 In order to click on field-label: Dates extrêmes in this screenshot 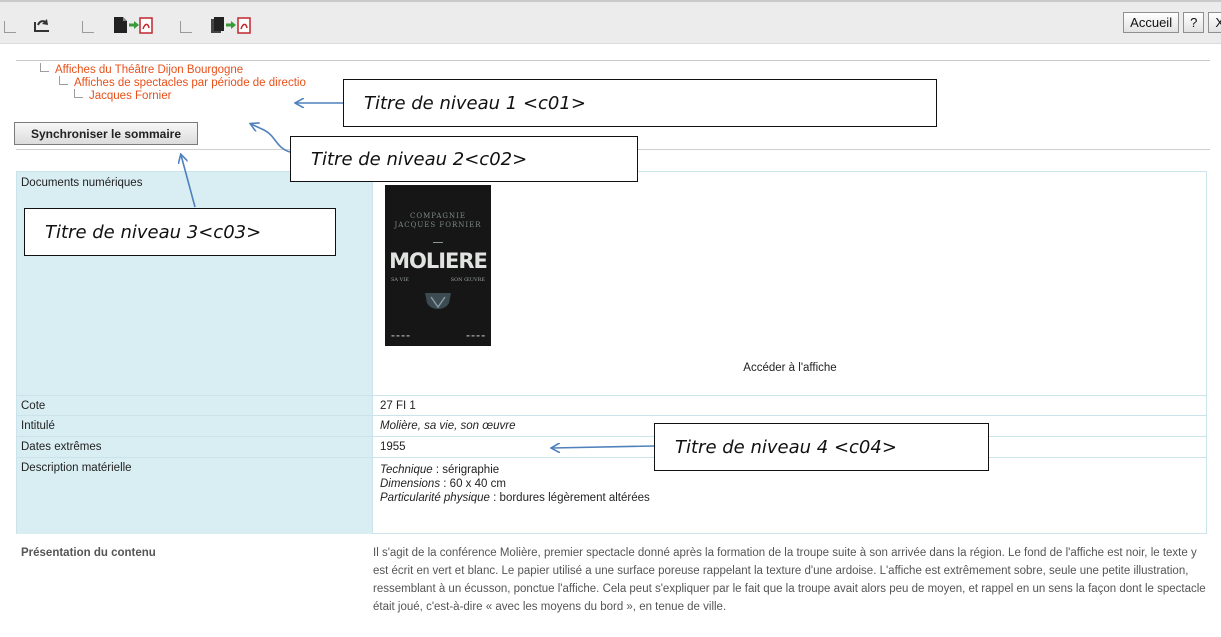, I will do `click(195, 447)`.